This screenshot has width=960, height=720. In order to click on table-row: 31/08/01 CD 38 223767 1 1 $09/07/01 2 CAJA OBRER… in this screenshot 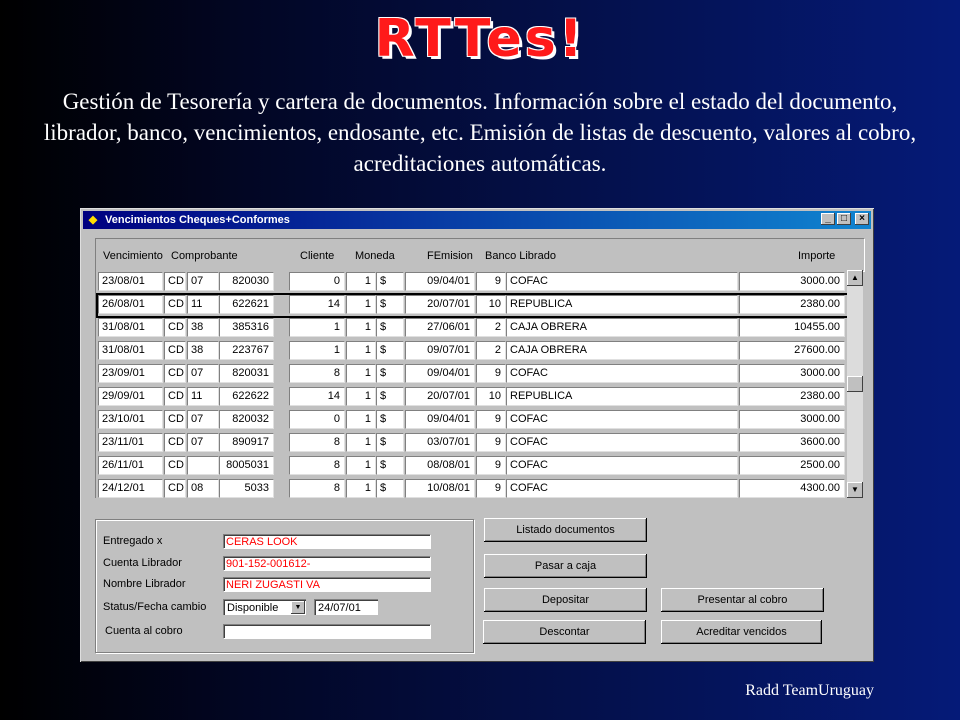, I will do `click(472, 350)`.